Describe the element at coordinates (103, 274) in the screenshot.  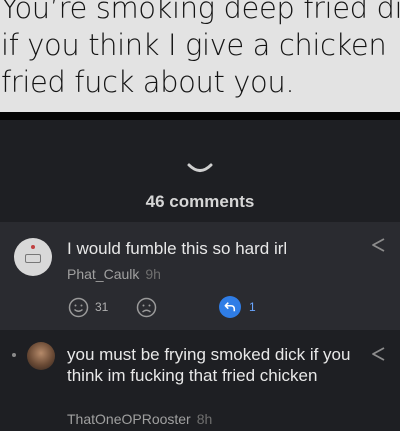
I see `comment-author: Phat_Caulk` at that location.